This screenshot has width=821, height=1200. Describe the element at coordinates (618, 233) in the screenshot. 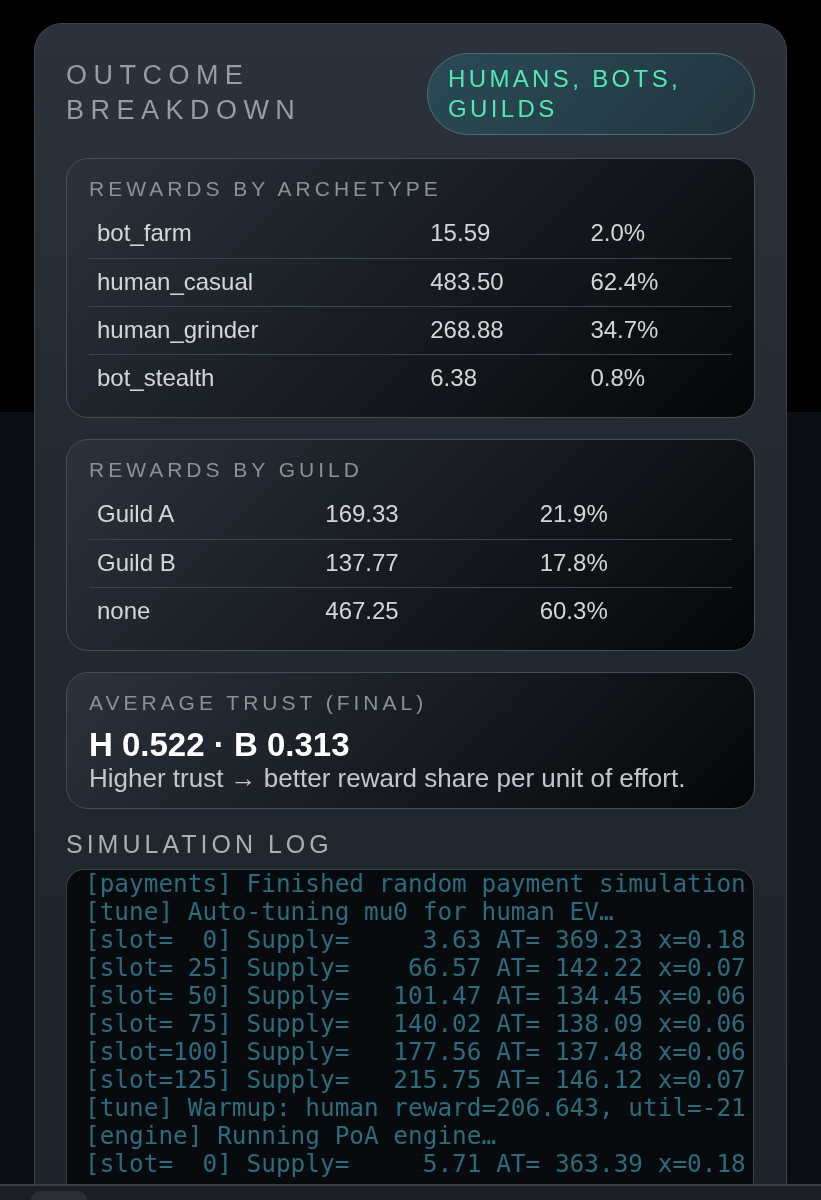

I see `table-cell: 2.0%` at that location.